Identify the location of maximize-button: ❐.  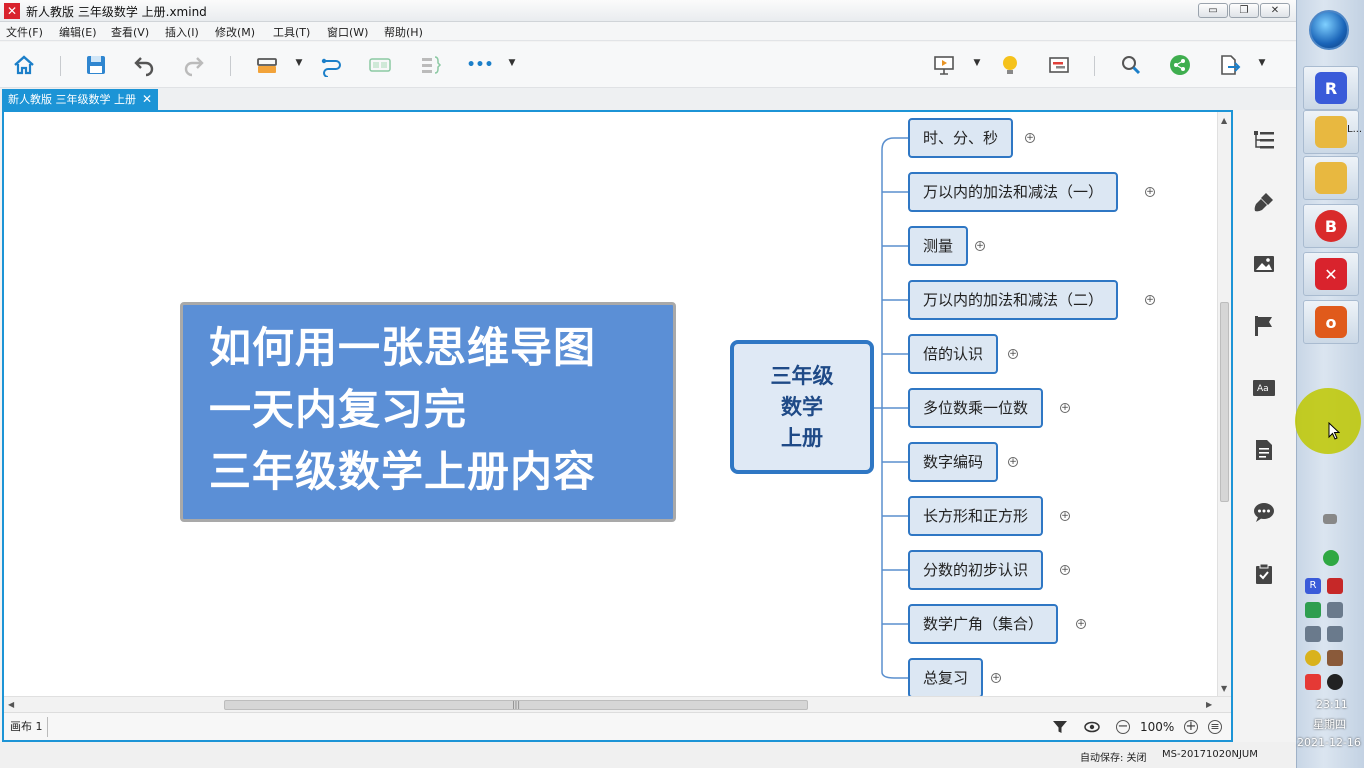
(1244, 10).